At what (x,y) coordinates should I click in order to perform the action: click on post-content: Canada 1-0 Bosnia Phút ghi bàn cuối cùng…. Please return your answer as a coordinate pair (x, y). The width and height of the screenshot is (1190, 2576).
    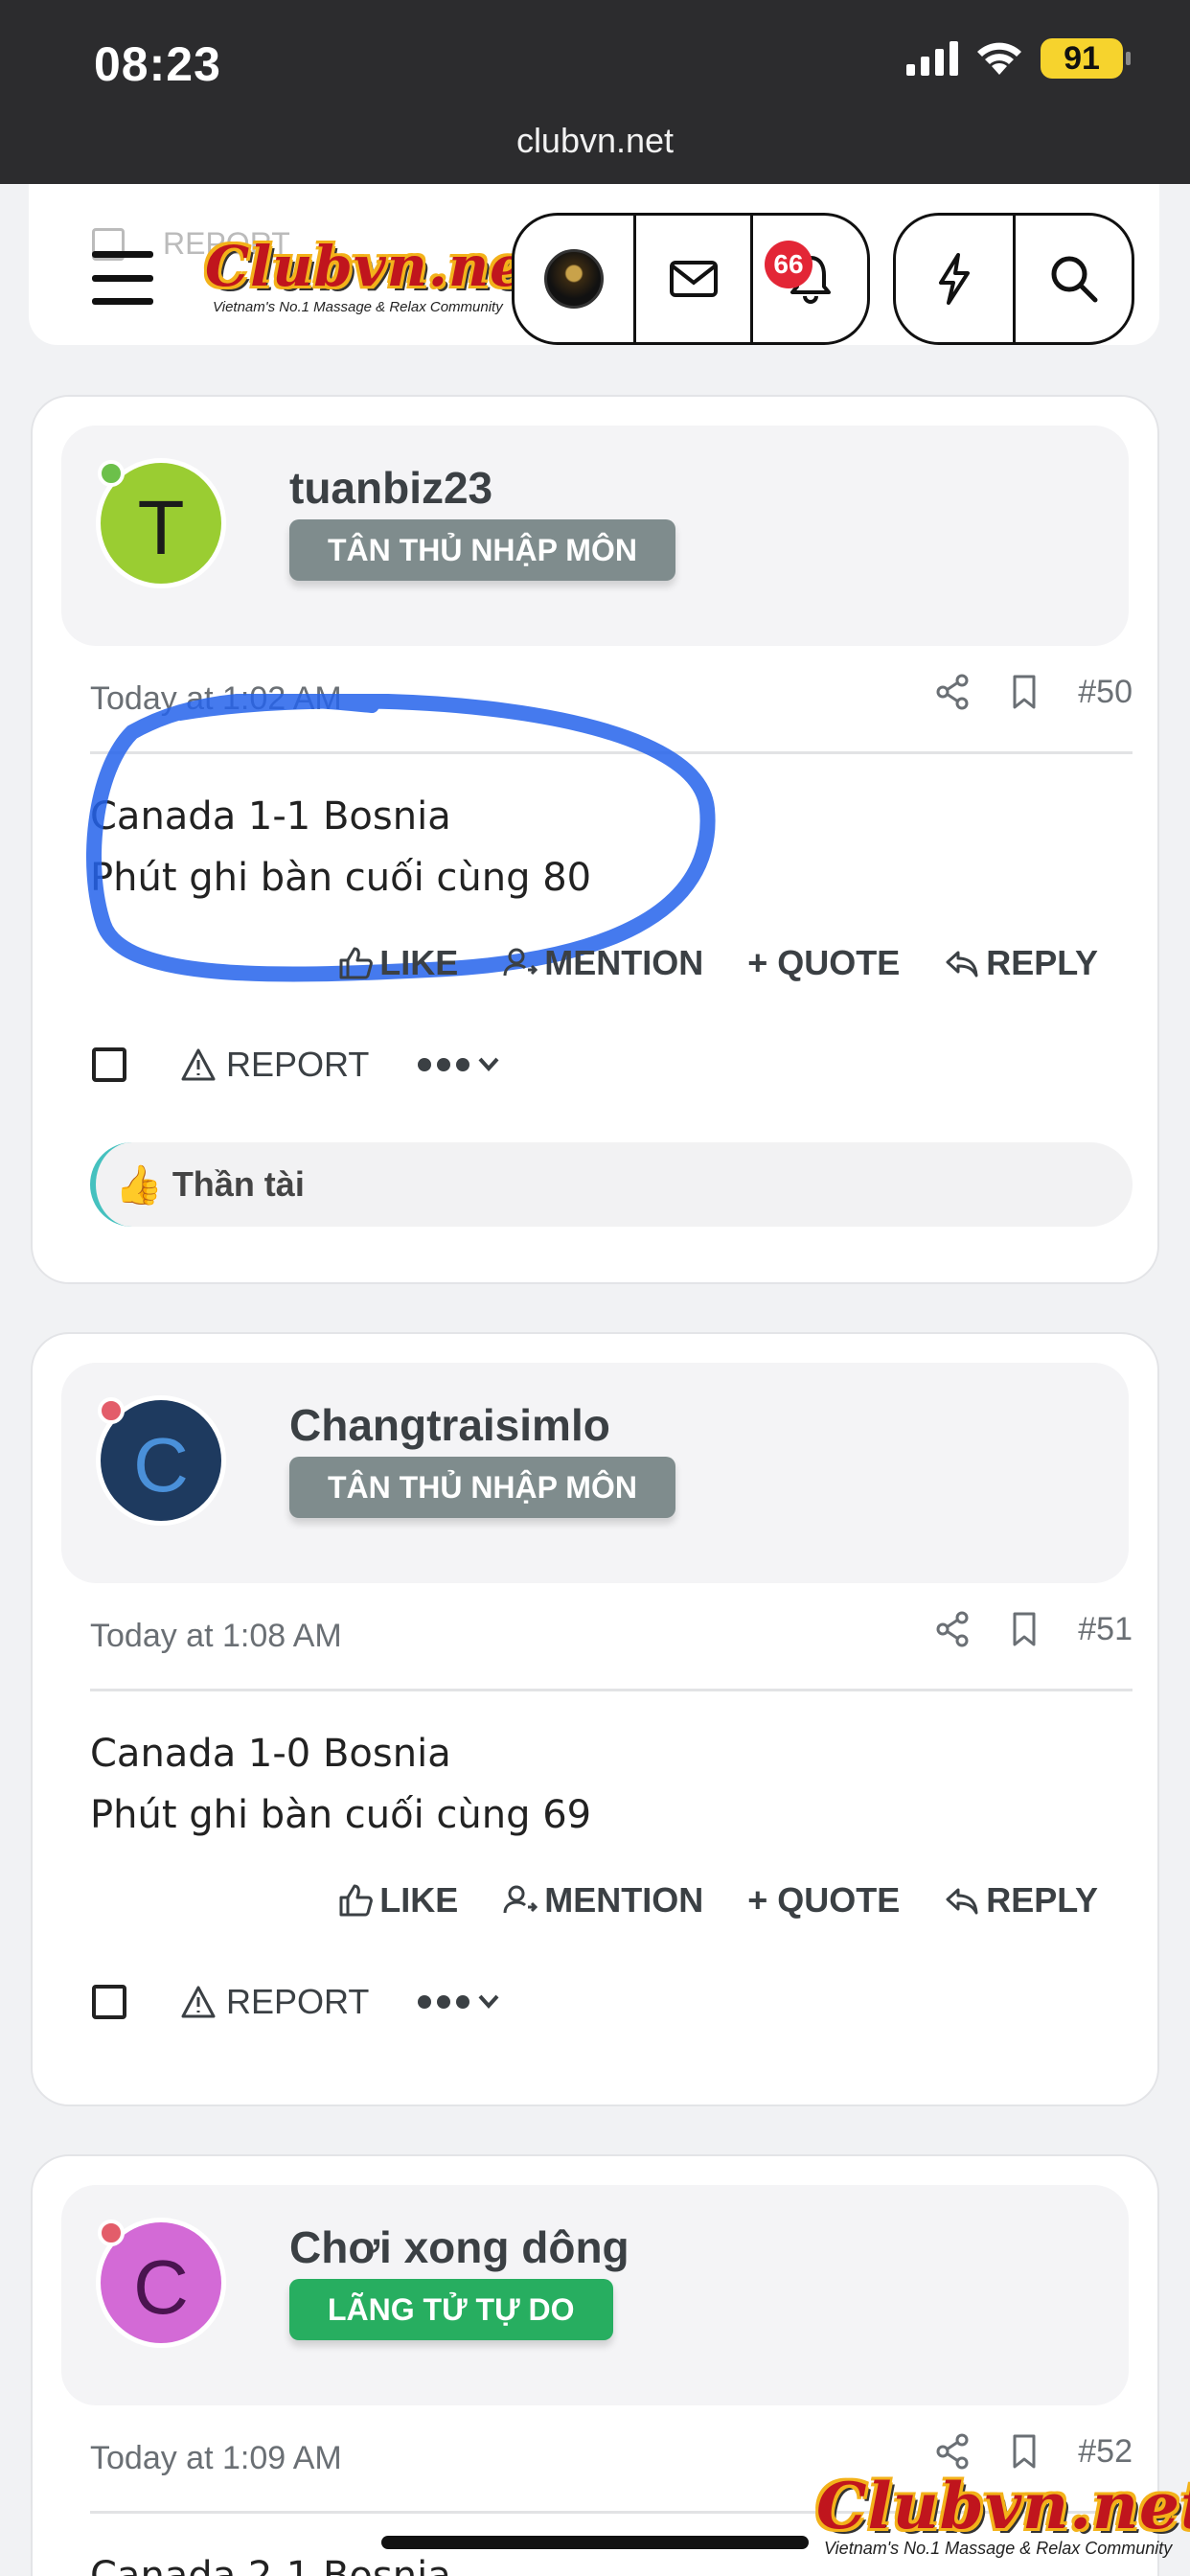
    Looking at the image, I should click on (341, 1784).